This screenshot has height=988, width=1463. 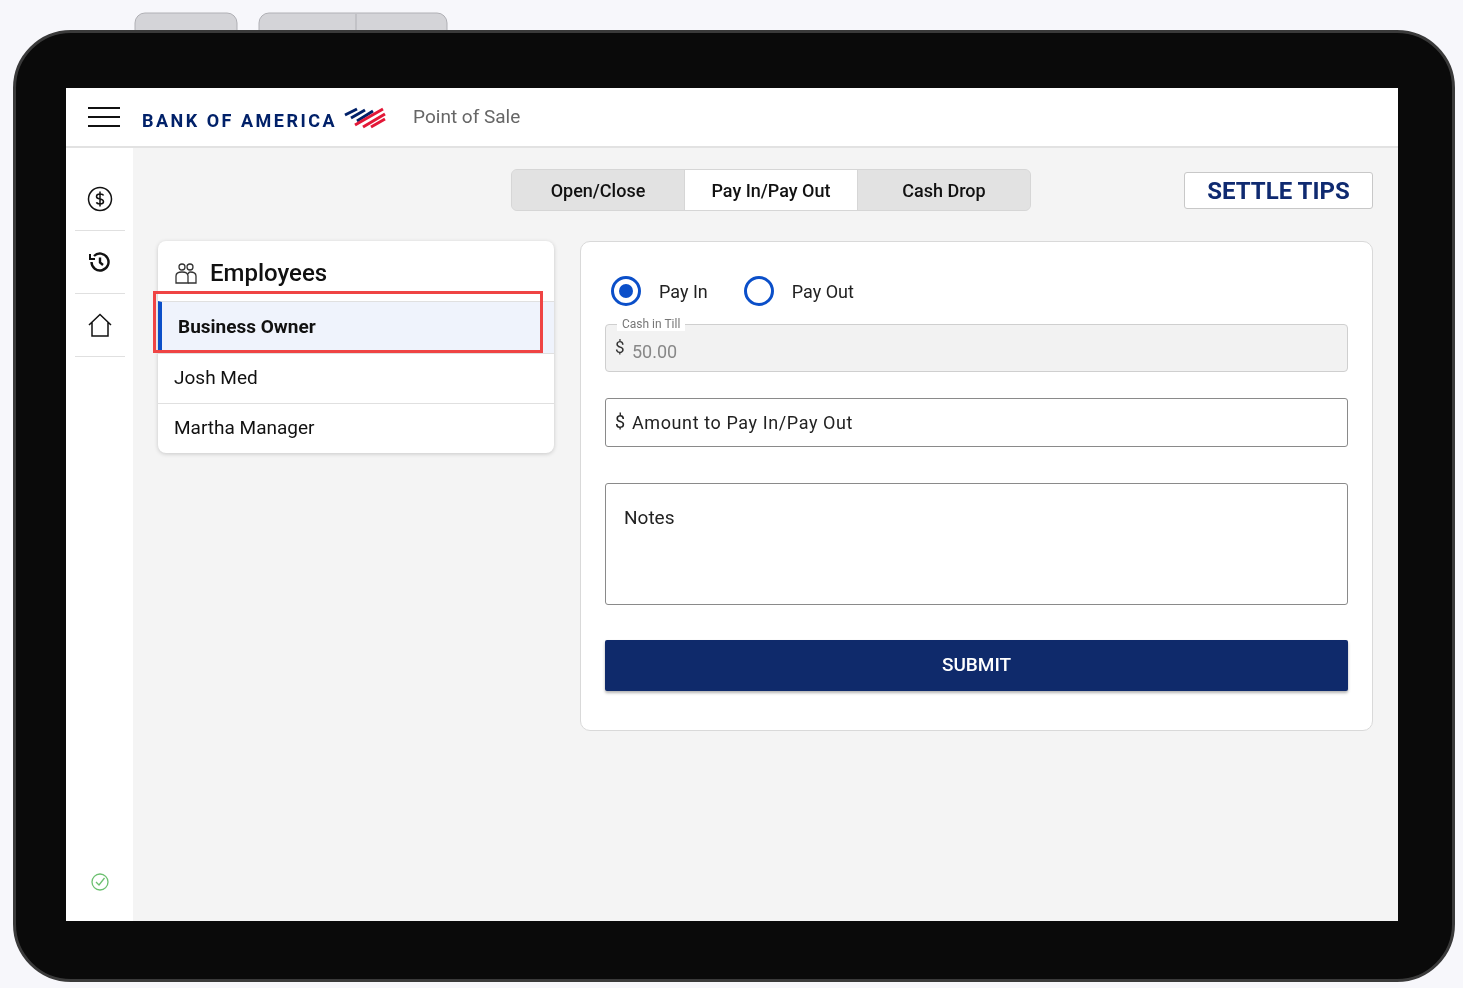 What do you see at coordinates (99, 199) in the screenshot?
I see `dollar-circle-icon` at bounding box center [99, 199].